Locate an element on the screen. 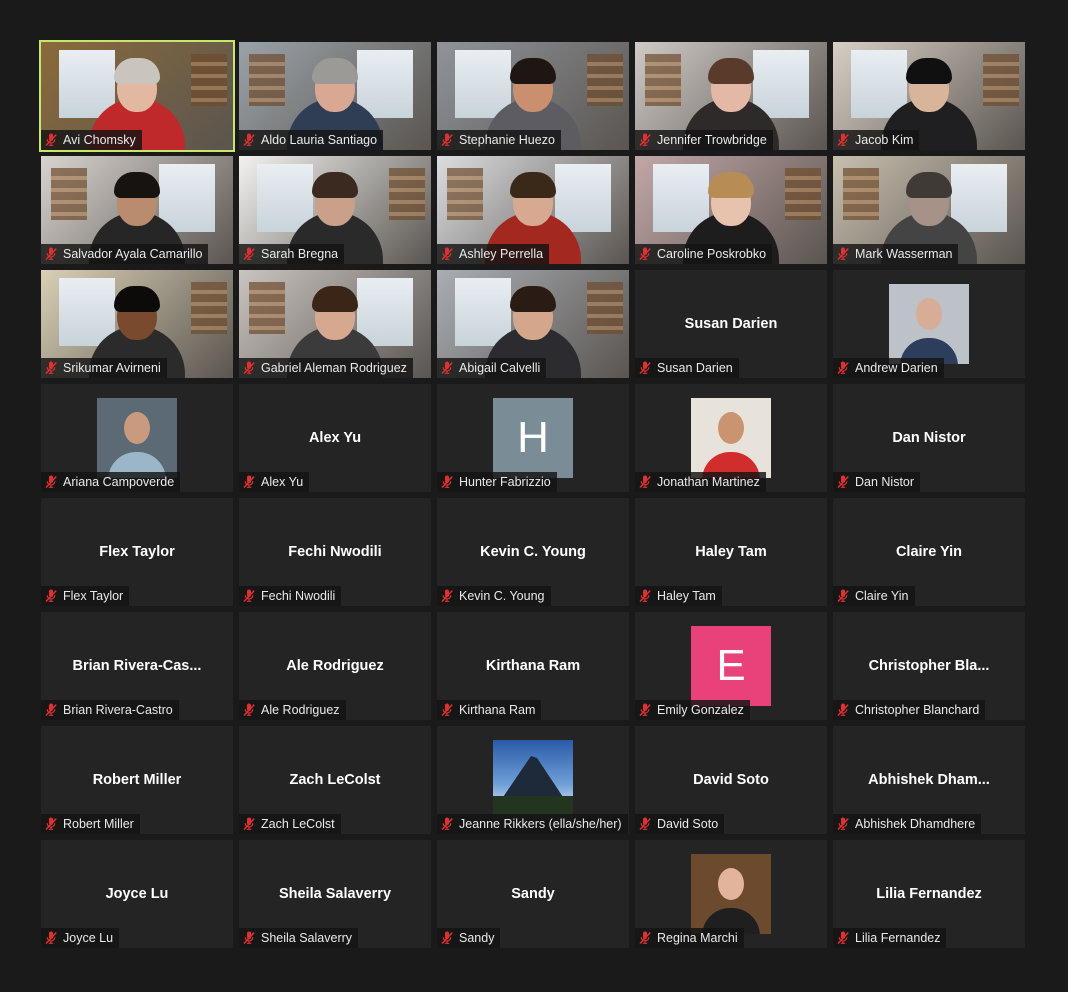 The width and height of the screenshot is (1068, 992). participant-tile-zach-lecolst: Zach LeColst Zach LeColst is located at coordinates (335, 780).